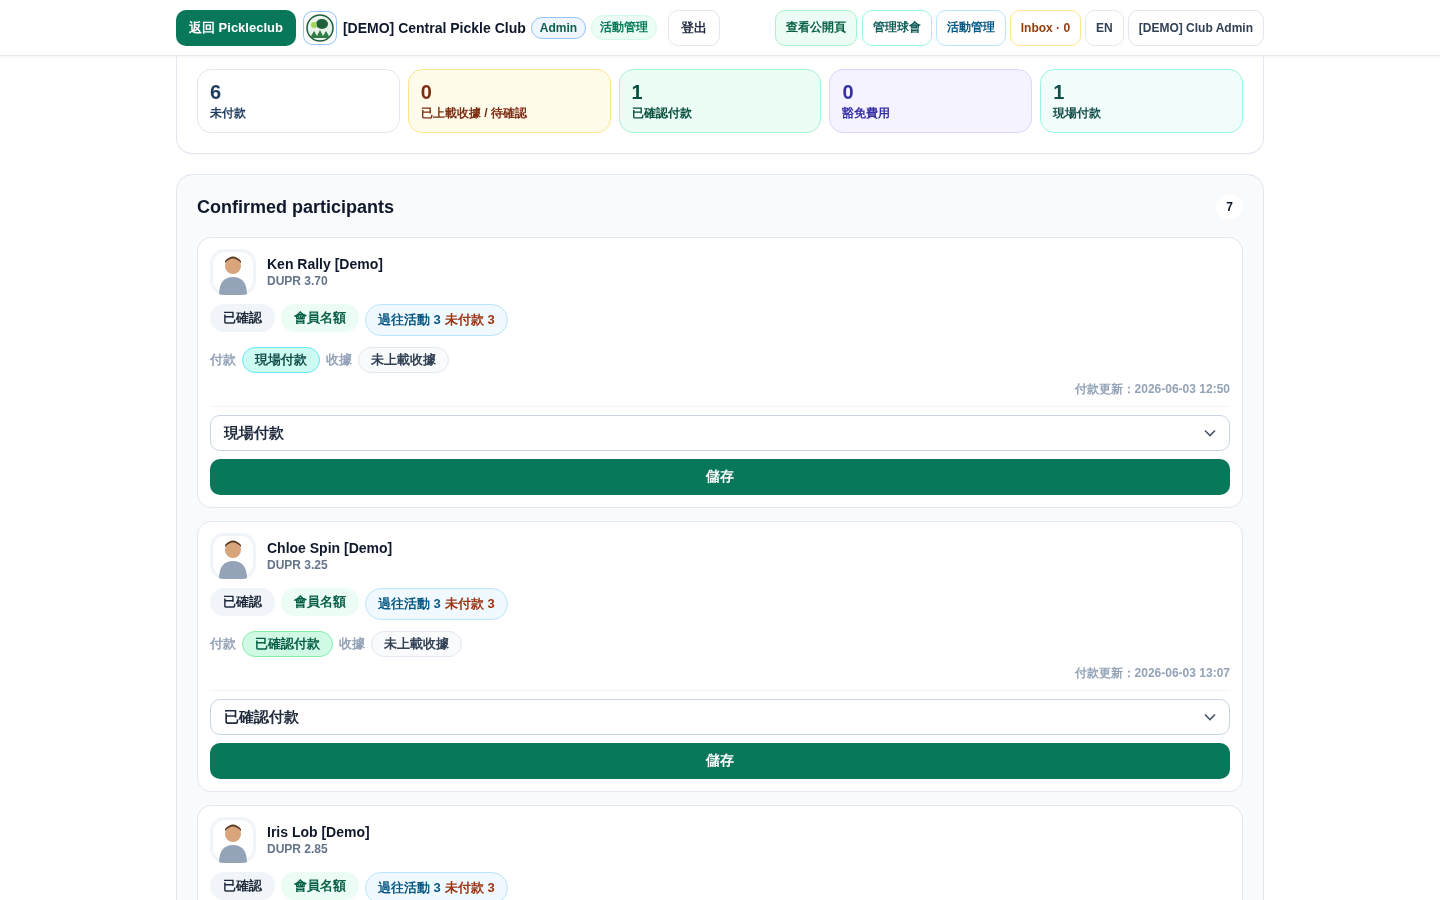  Describe the element at coordinates (216, 92) in the screenshot. I see `stat-count: 6` at that location.